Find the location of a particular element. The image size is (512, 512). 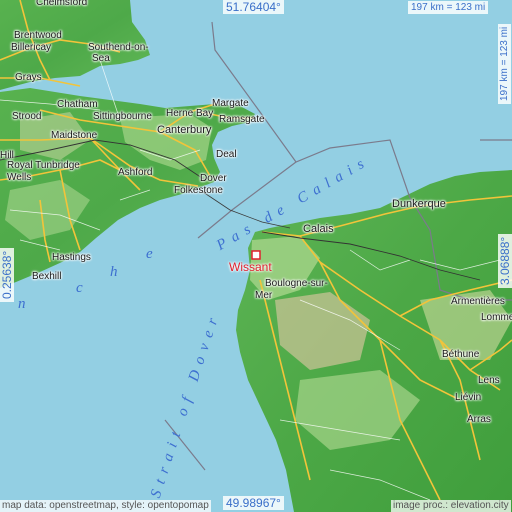

place-ramsgate: Ramsgate is located at coordinates (242, 120).